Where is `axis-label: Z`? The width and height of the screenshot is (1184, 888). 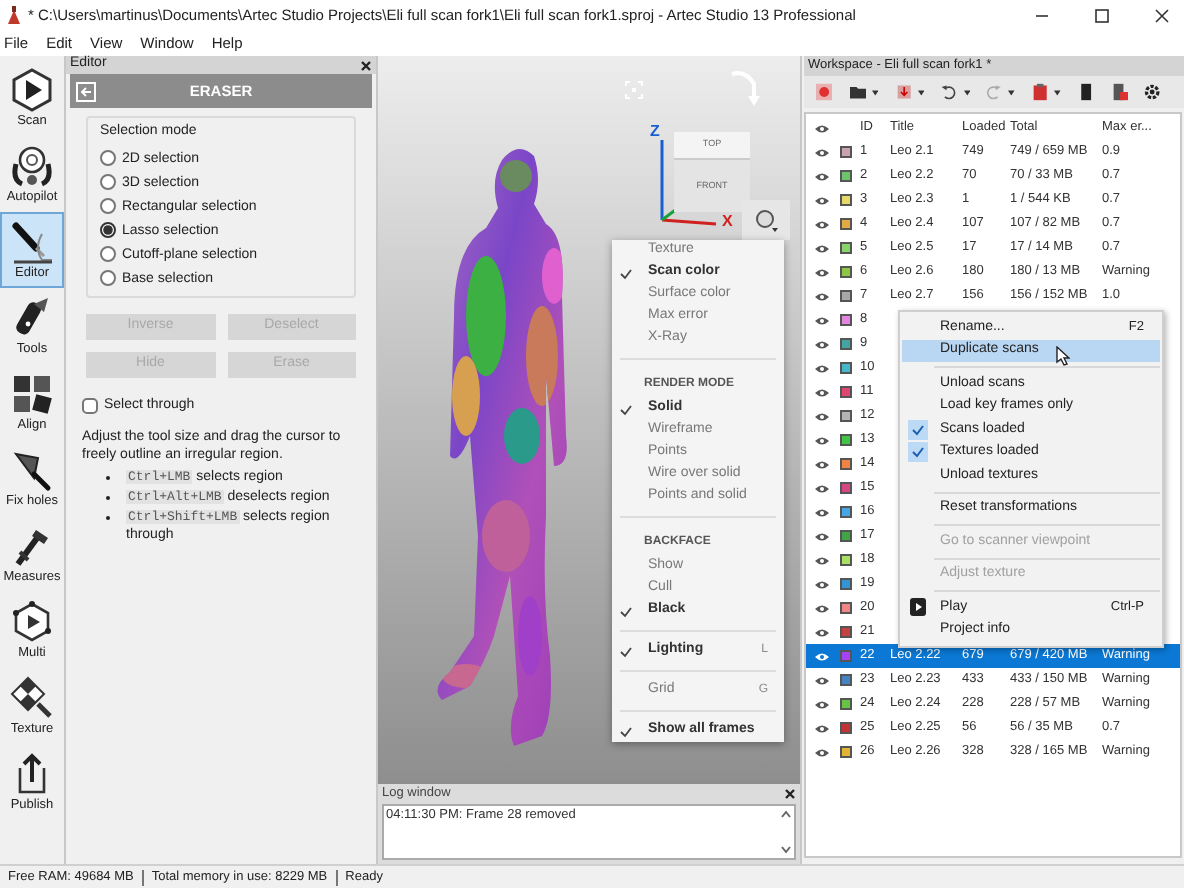
axis-label: Z is located at coordinates (655, 132).